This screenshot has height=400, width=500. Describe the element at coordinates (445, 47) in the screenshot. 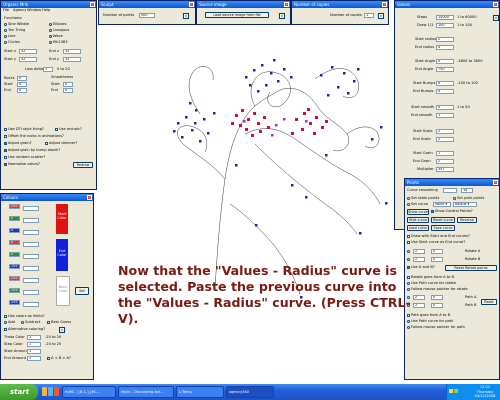

I see `end-radius-field: 4` at that location.